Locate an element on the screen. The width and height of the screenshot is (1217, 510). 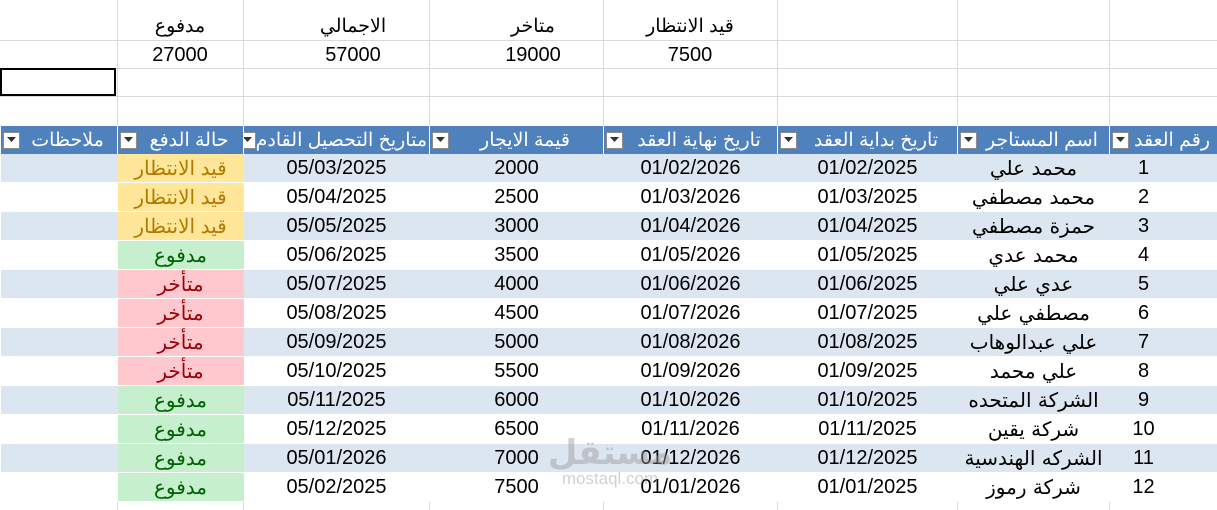
cell-next-due: 05/07/2025 is located at coordinates (336, 284).